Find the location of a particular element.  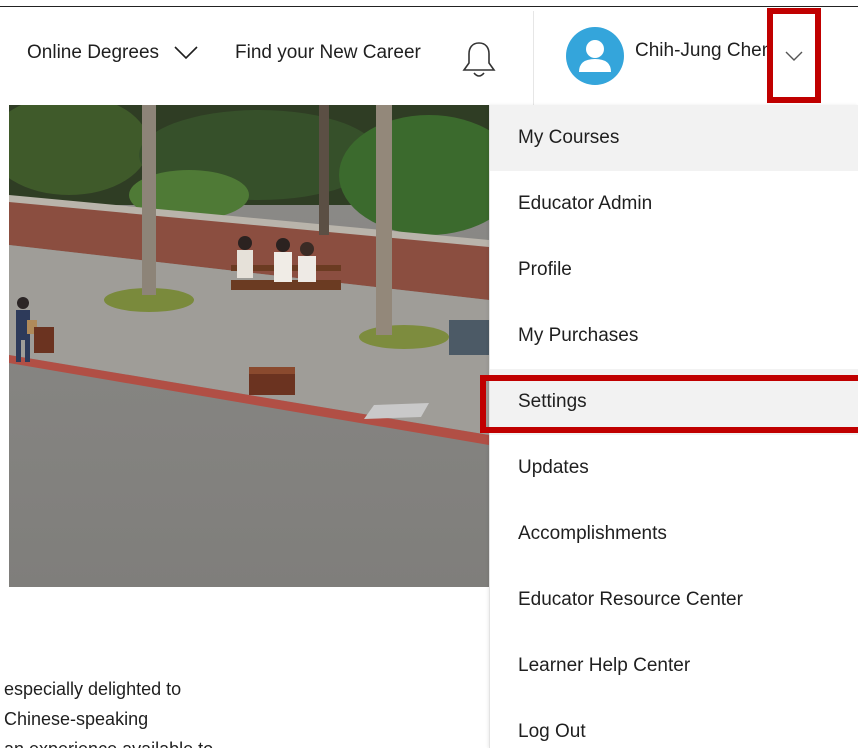

settings-highlight-box is located at coordinates (669, 404).